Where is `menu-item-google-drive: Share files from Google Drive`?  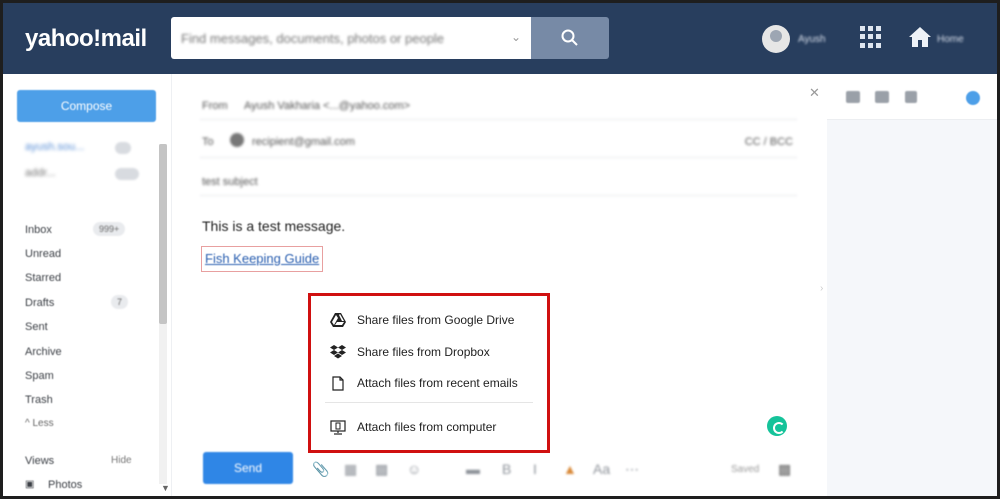 menu-item-google-drive: Share files from Google Drive is located at coordinates (421, 320).